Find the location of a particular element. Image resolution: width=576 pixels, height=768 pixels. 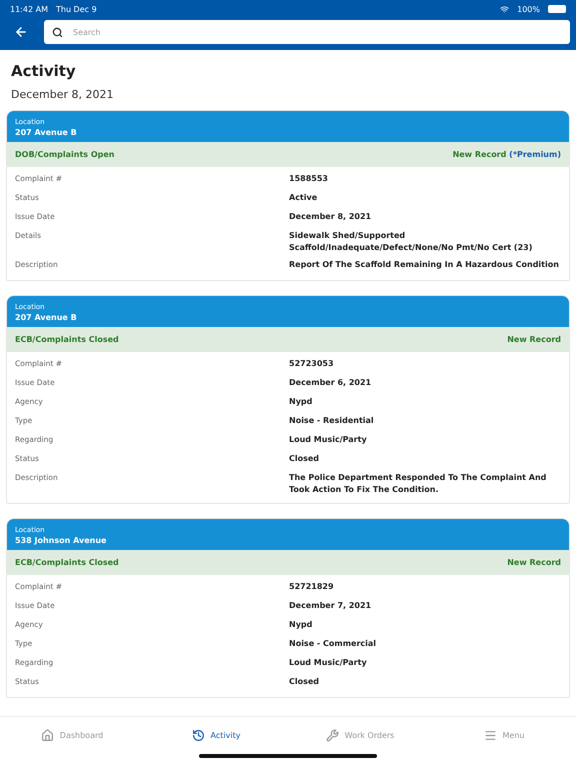

tab-item: Menu is located at coordinates (504, 735).